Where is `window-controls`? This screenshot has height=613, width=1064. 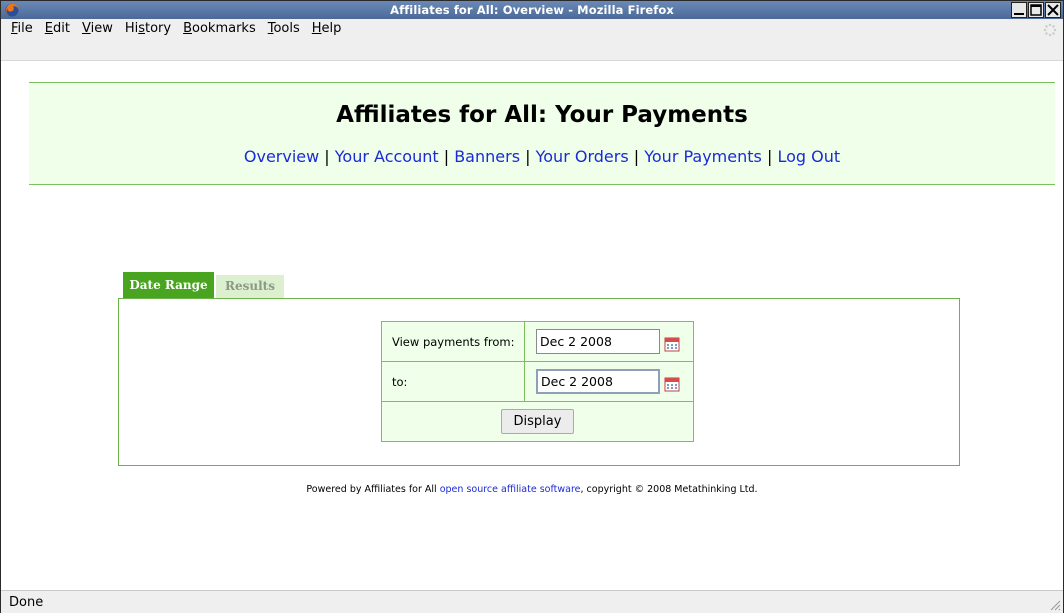 window-controls is located at coordinates (1036, 10).